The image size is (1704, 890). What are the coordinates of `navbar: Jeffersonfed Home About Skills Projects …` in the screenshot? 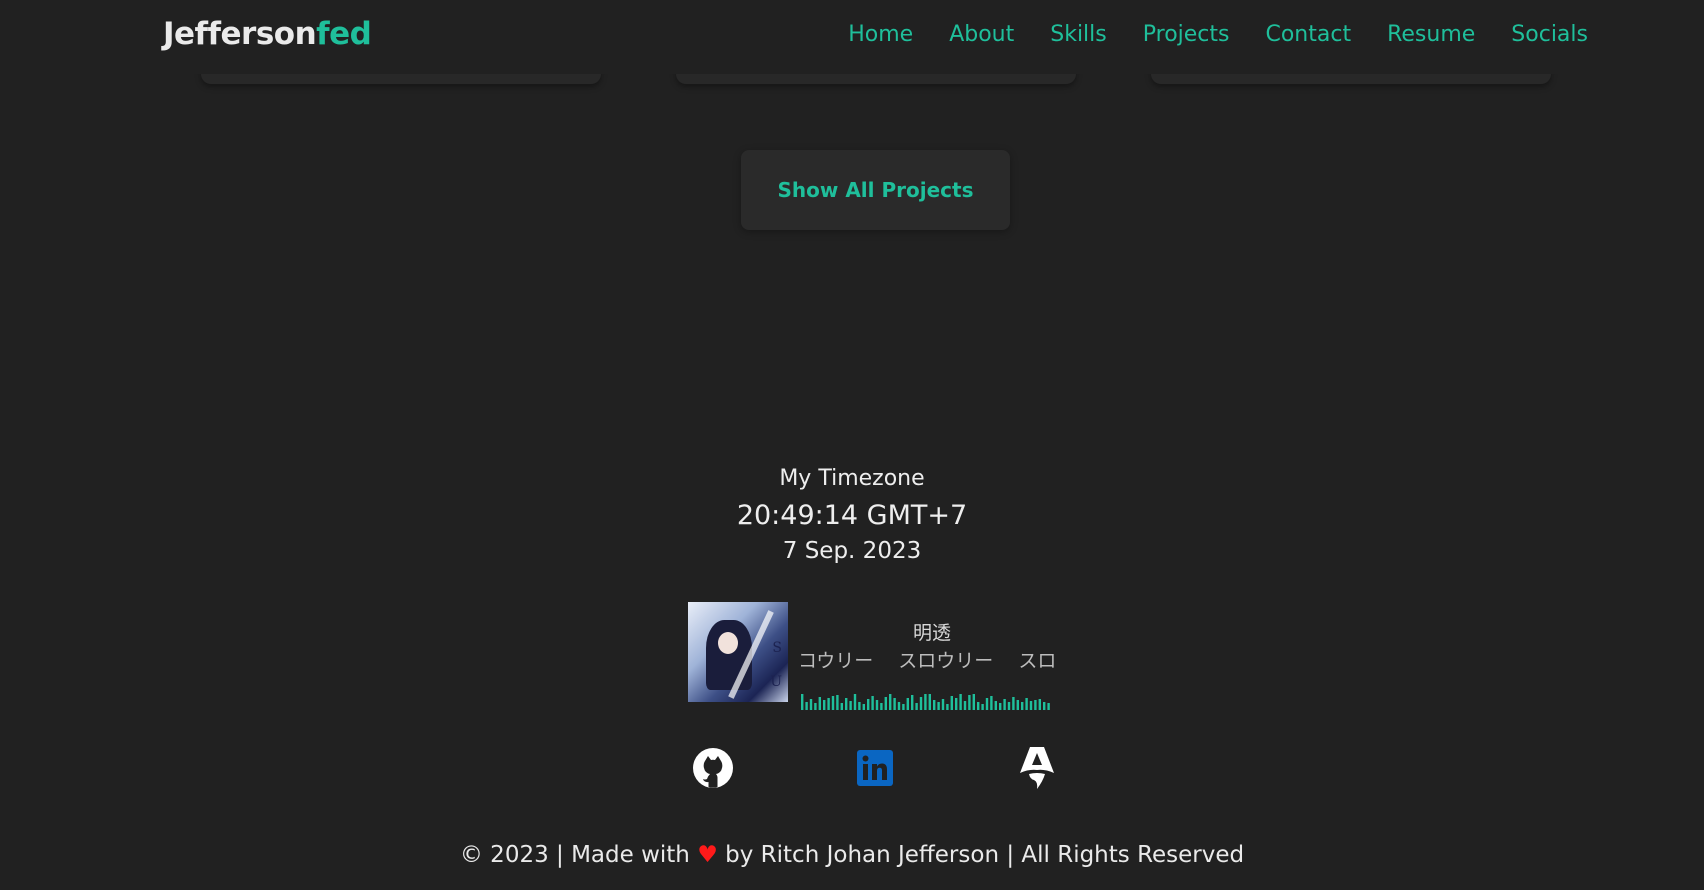 It's located at (852, 37).